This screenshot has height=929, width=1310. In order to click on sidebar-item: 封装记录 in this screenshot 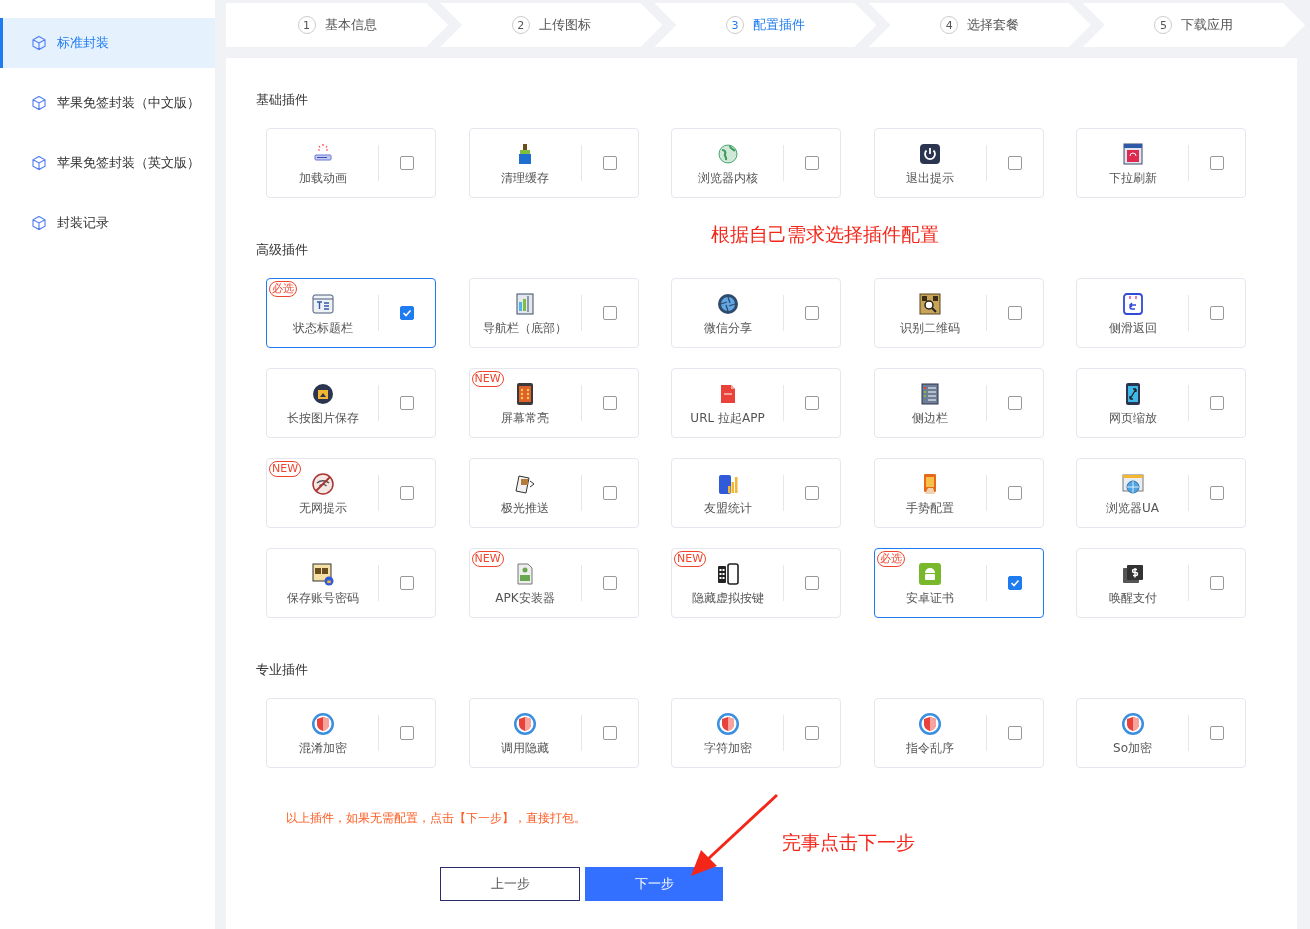, I will do `click(107, 223)`.